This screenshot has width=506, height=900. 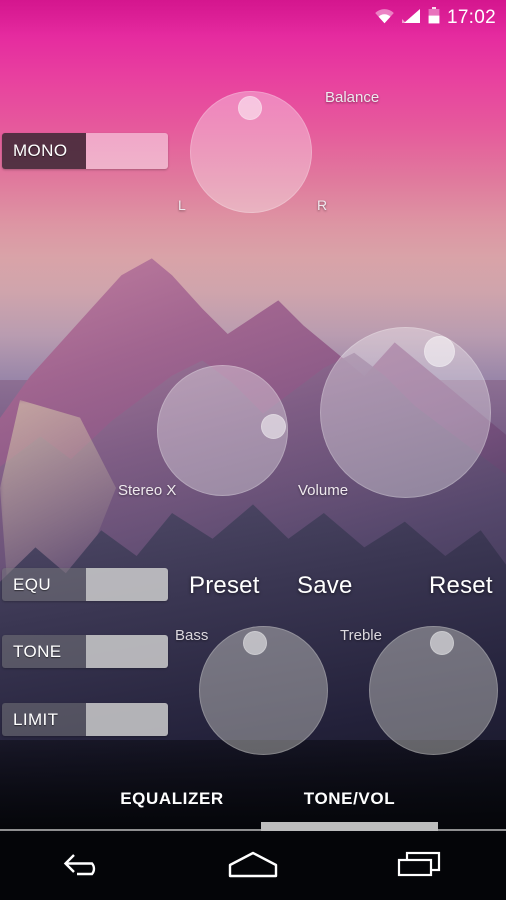 What do you see at coordinates (384, 18) in the screenshot?
I see `wifi-icon` at bounding box center [384, 18].